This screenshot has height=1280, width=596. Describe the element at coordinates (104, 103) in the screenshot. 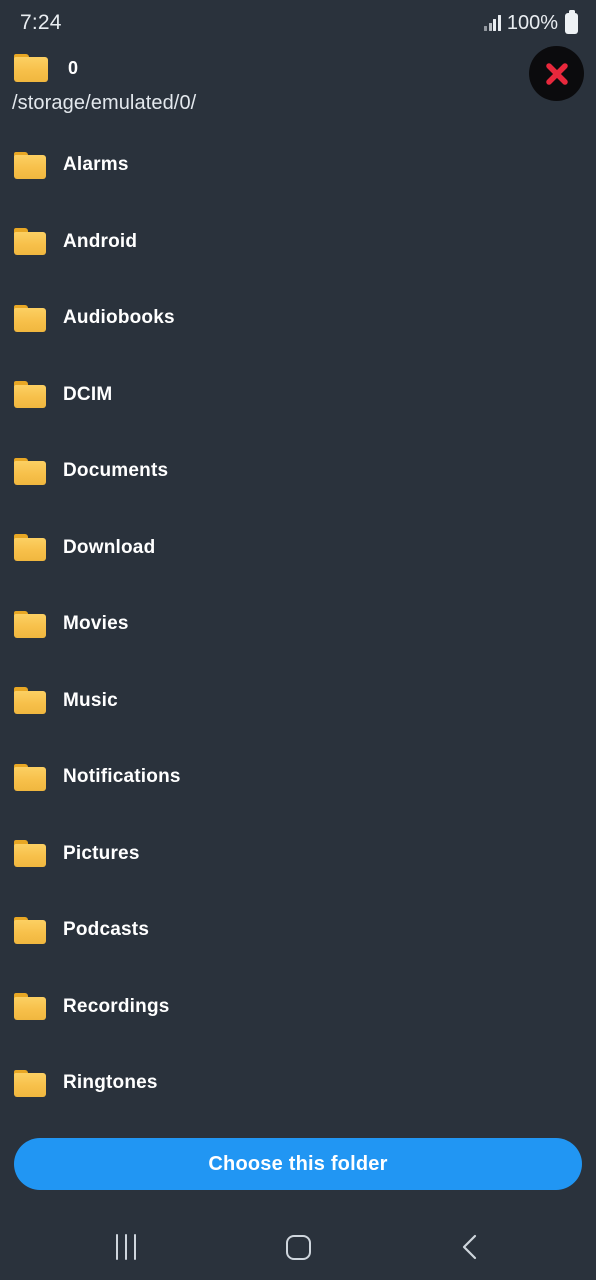

I see `breadcrumb-path: /storage/emulated/0/` at that location.